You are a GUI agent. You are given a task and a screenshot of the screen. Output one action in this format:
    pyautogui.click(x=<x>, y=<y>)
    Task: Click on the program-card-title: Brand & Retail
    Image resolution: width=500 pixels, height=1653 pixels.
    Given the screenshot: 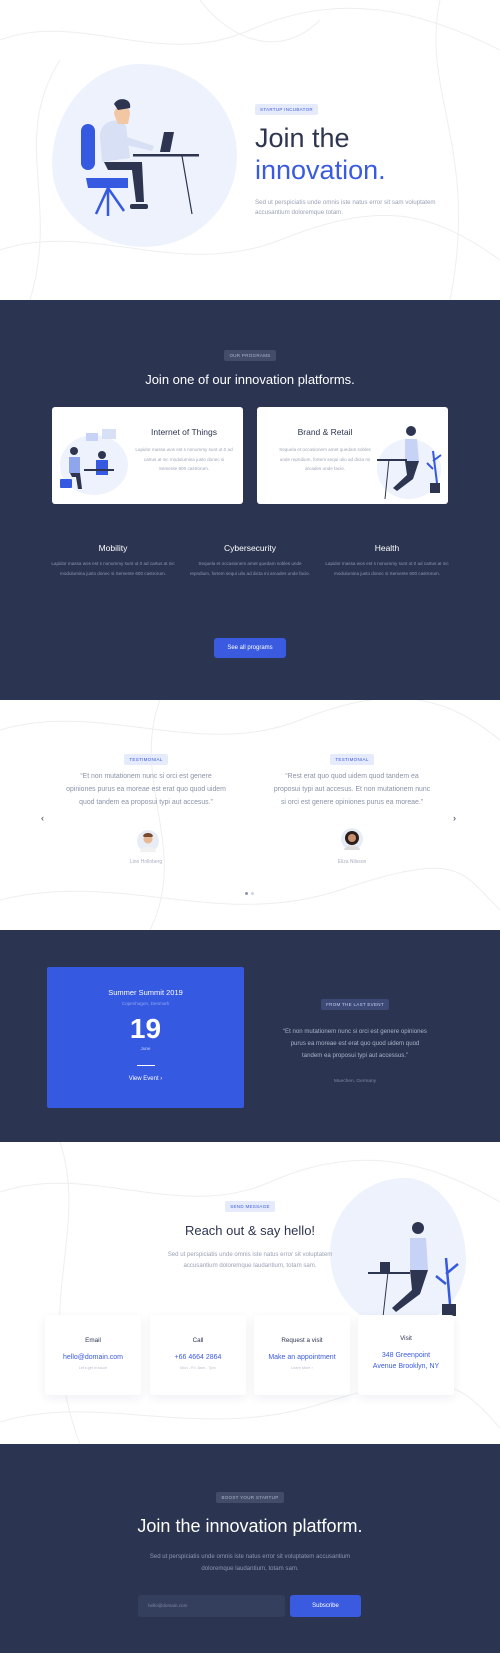 What is the action you would take?
    pyautogui.click(x=325, y=432)
    